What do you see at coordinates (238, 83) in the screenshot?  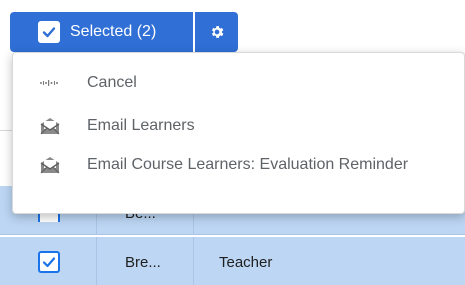 I see `menu-item-cancel: Cancel` at bounding box center [238, 83].